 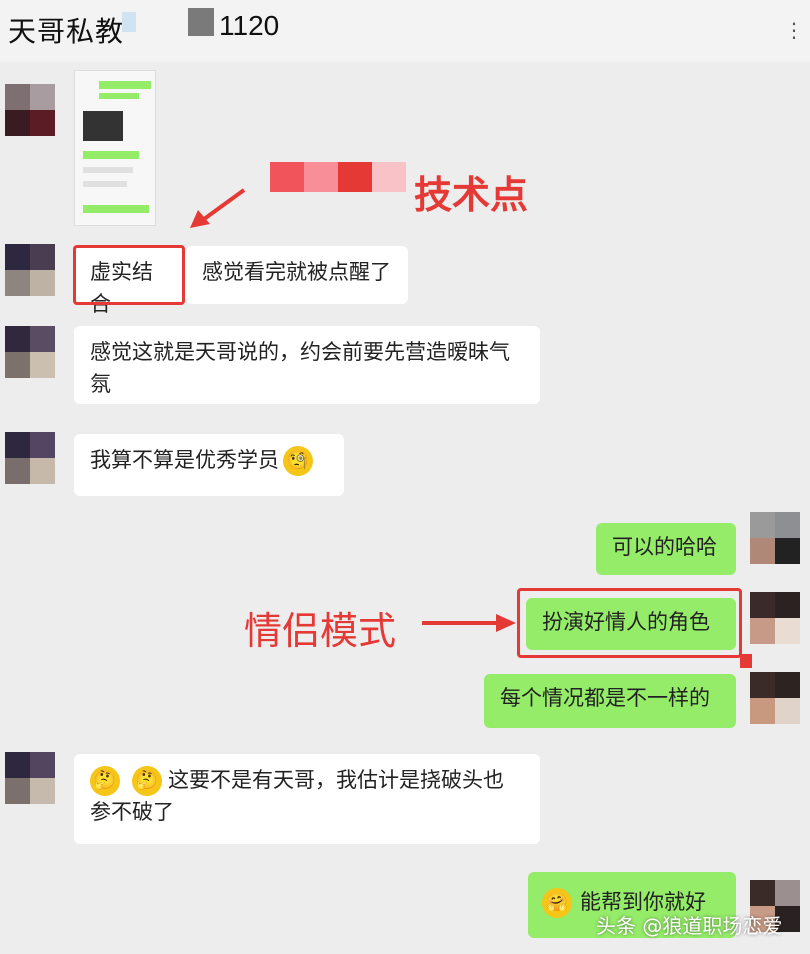 I want to click on message-text: 感觉看完就被点醒了, so click(x=296, y=272).